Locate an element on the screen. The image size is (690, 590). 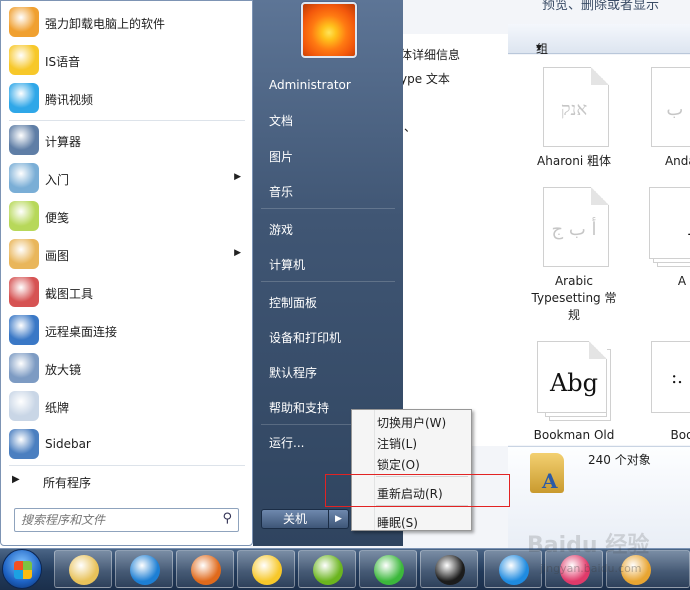
add-green-icon is located at coordinates (389, 570).